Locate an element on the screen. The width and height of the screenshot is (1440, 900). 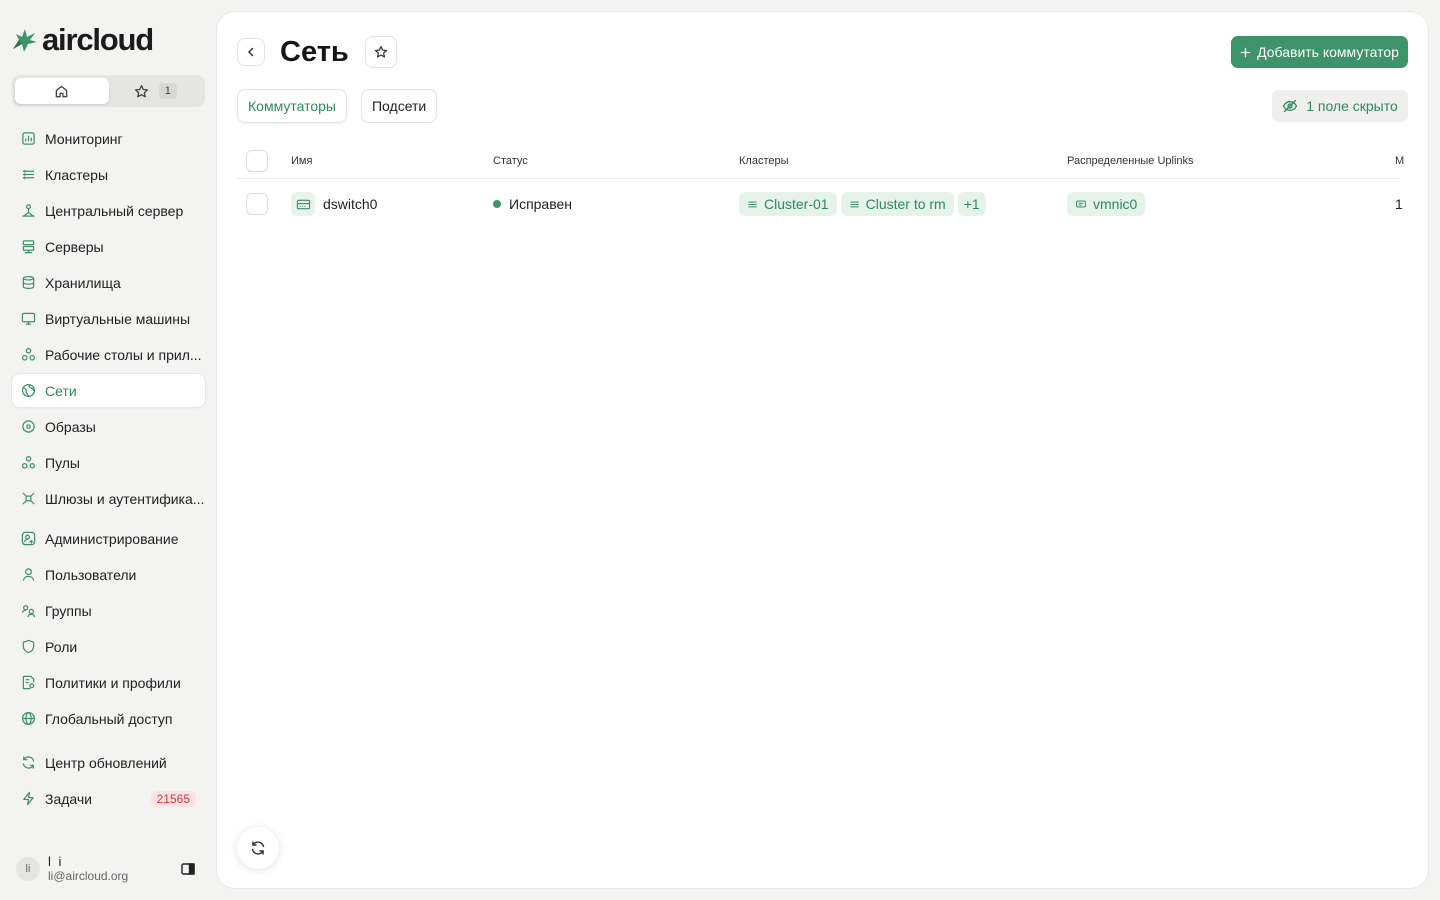
back-button is located at coordinates (251, 52).